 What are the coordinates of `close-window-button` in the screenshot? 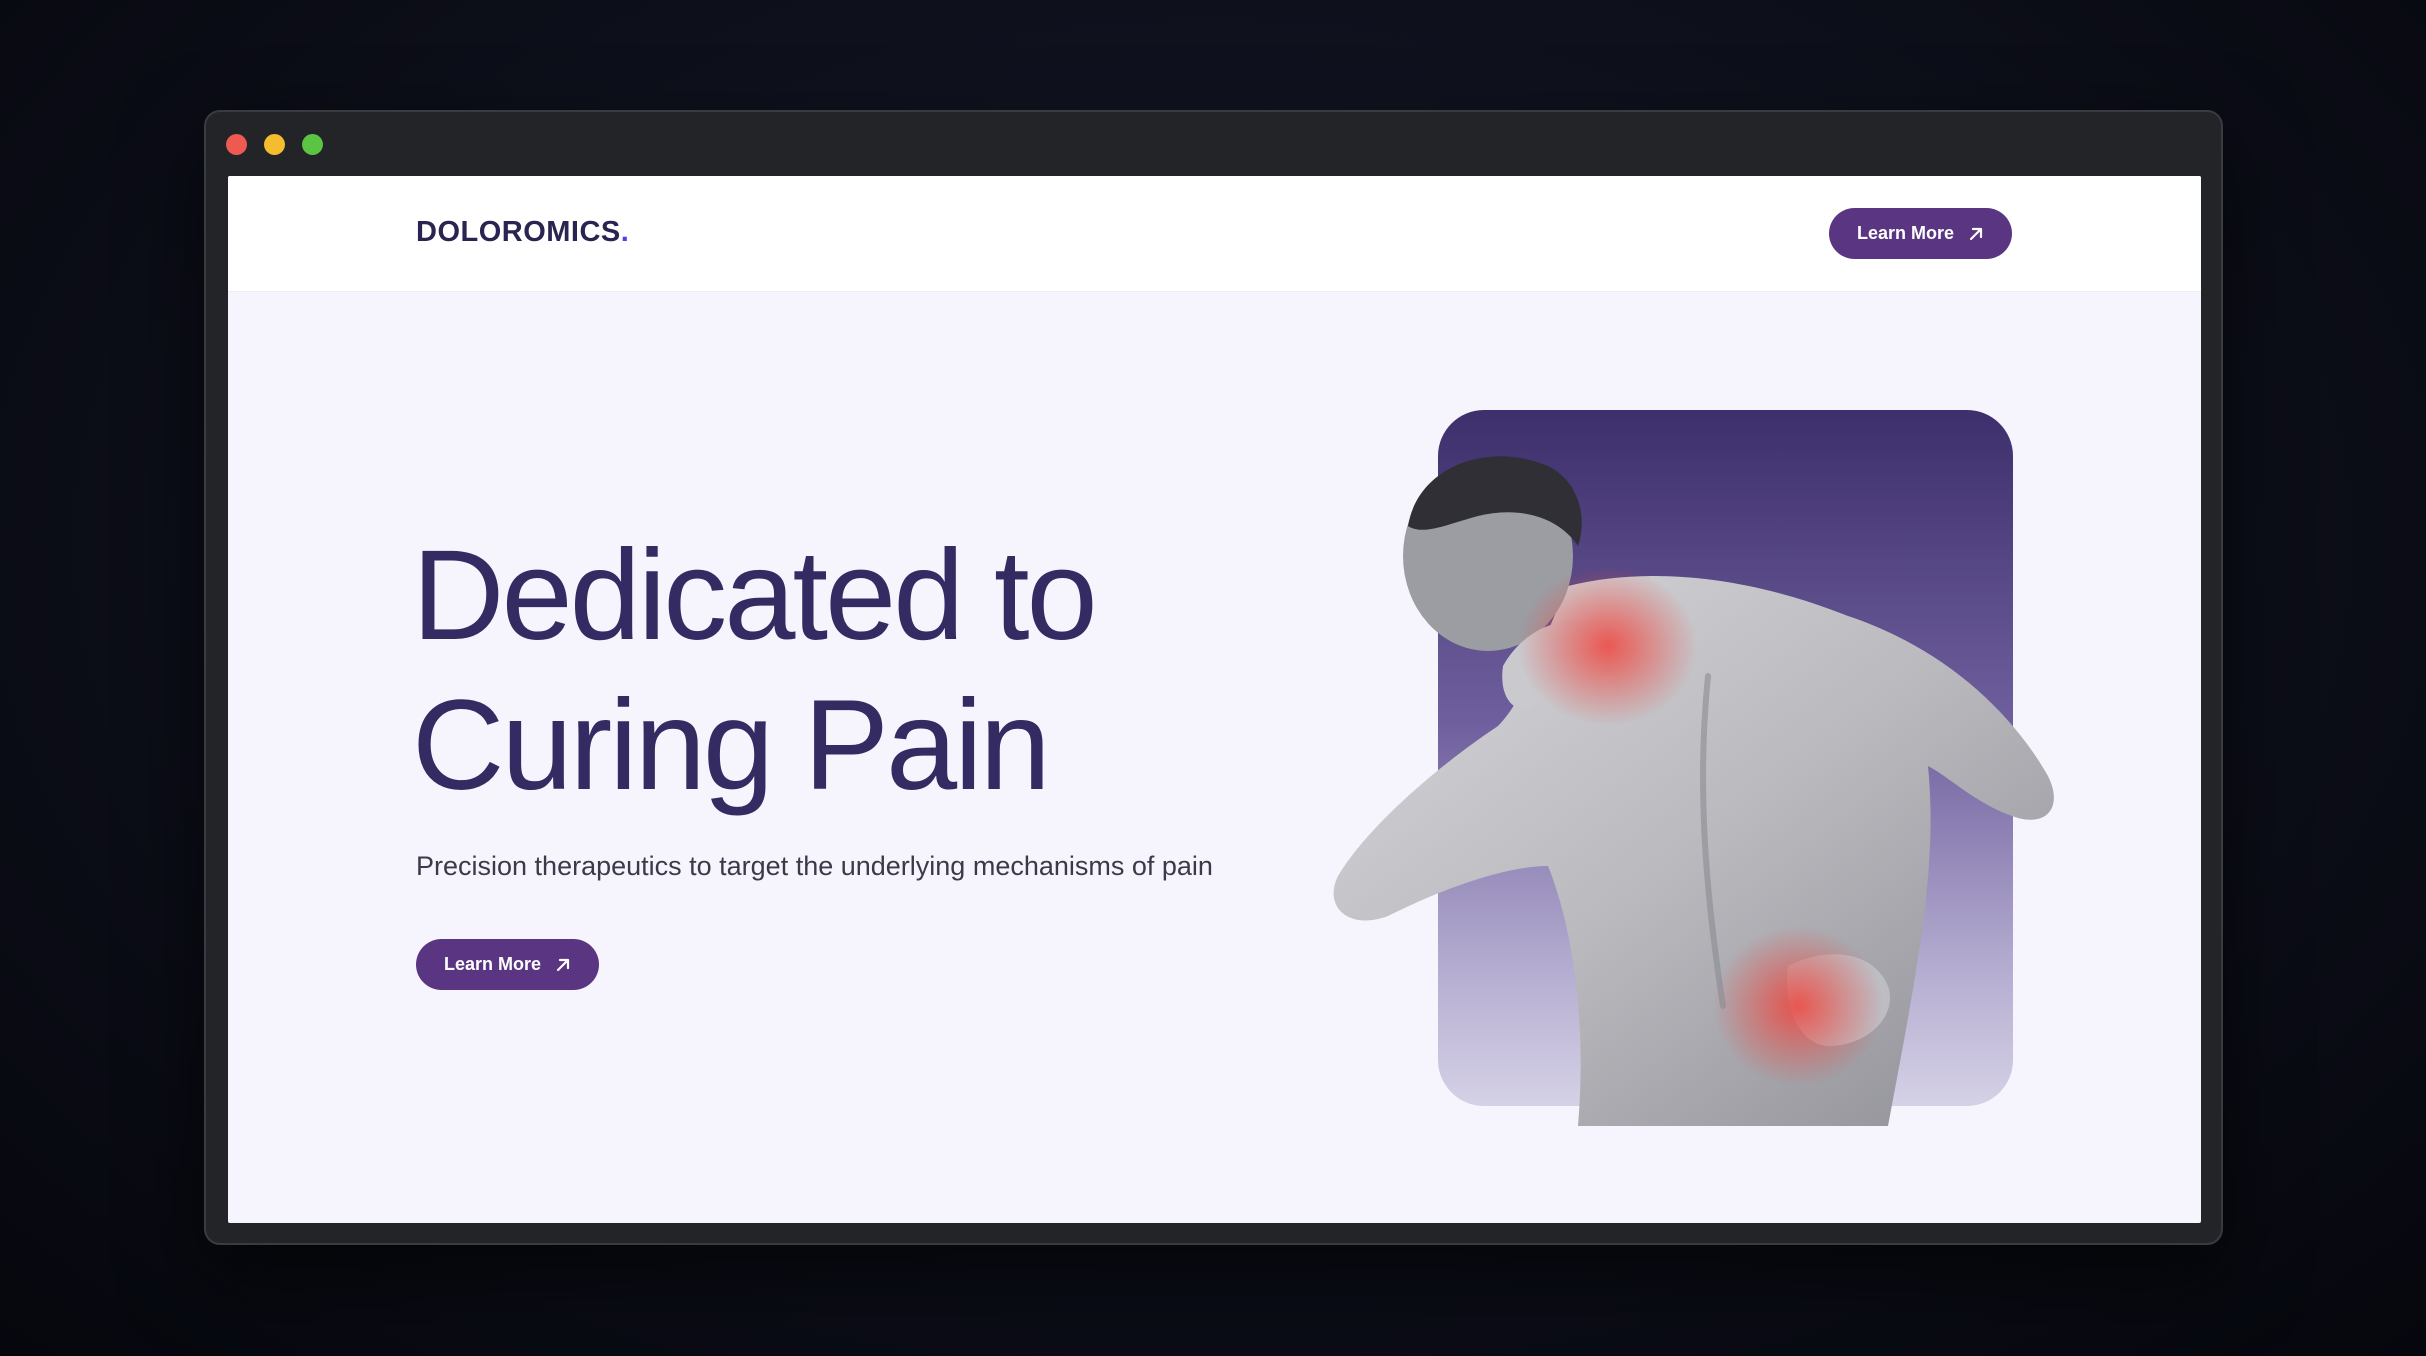 It's located at (236, 144).